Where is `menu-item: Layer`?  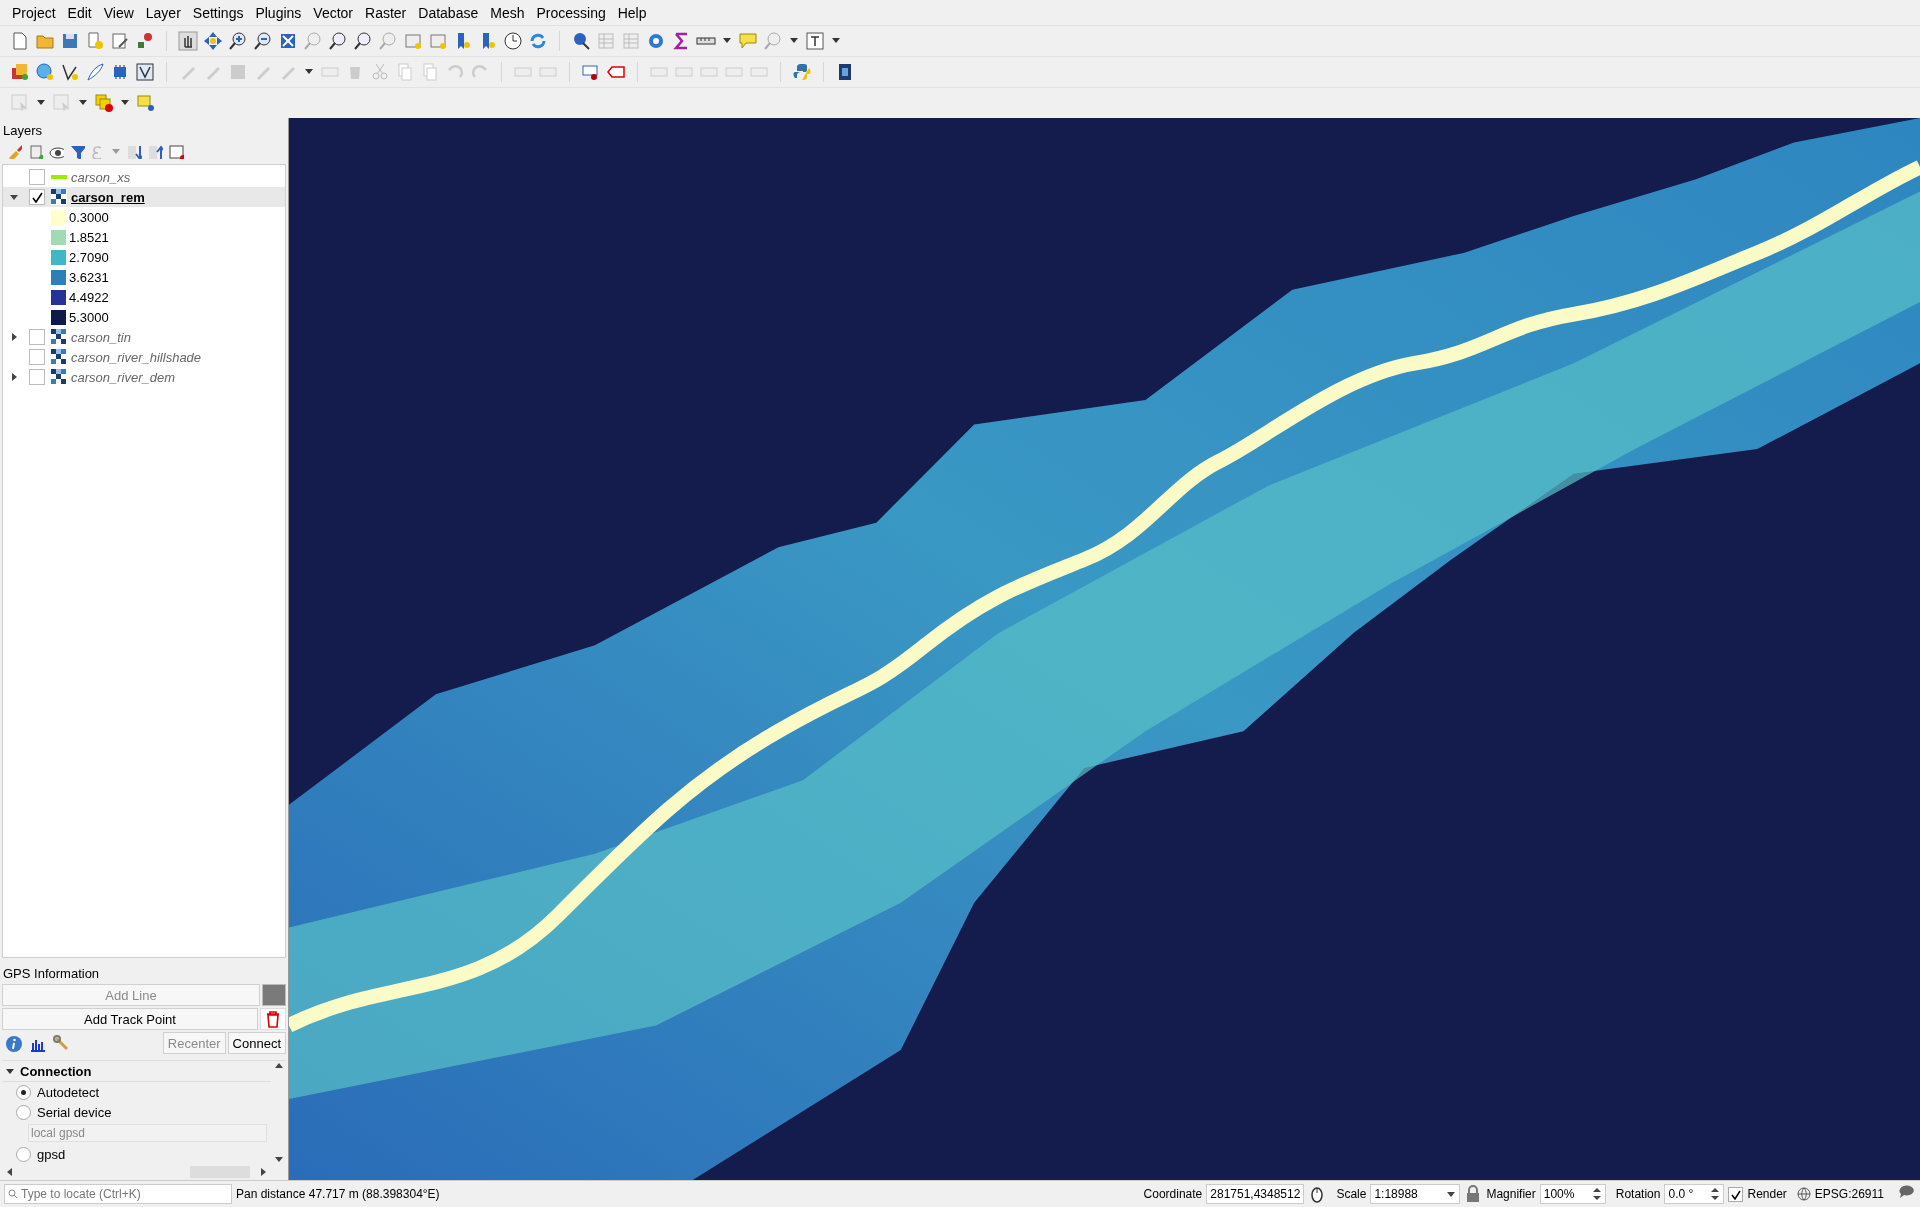 menu-item: Layer is located at coordinates (163, 12).